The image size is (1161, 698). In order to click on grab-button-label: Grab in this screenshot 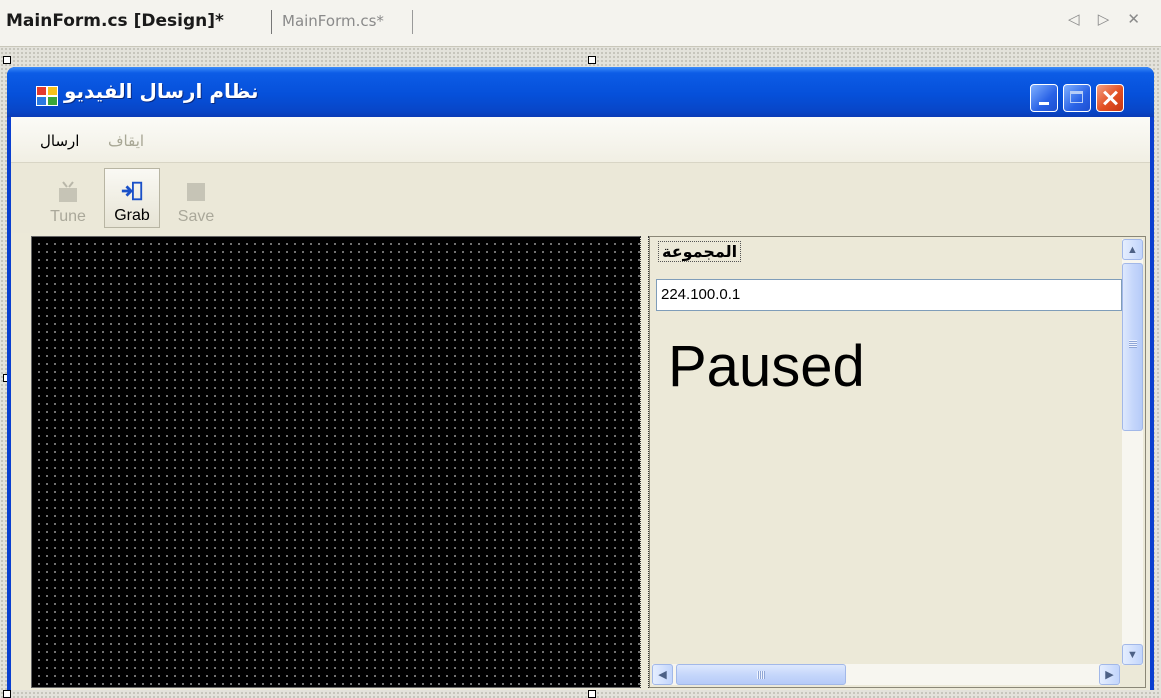, I will do `click(132, 215)`.